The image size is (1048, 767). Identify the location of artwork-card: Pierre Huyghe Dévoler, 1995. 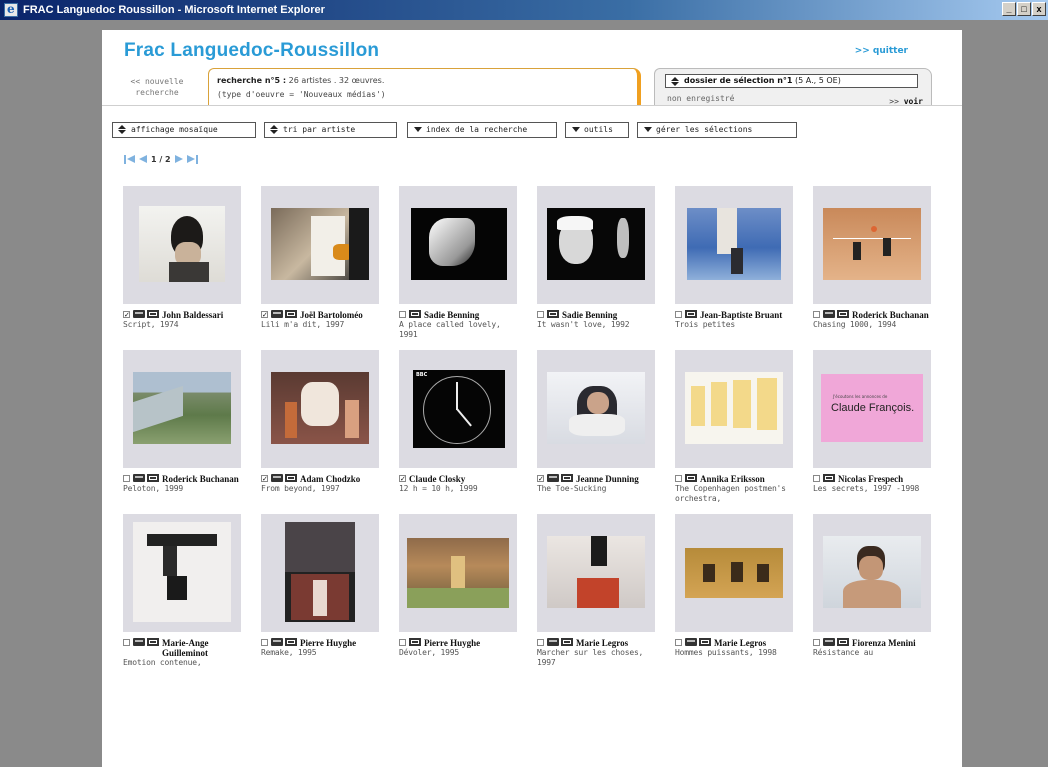
(459, 599).